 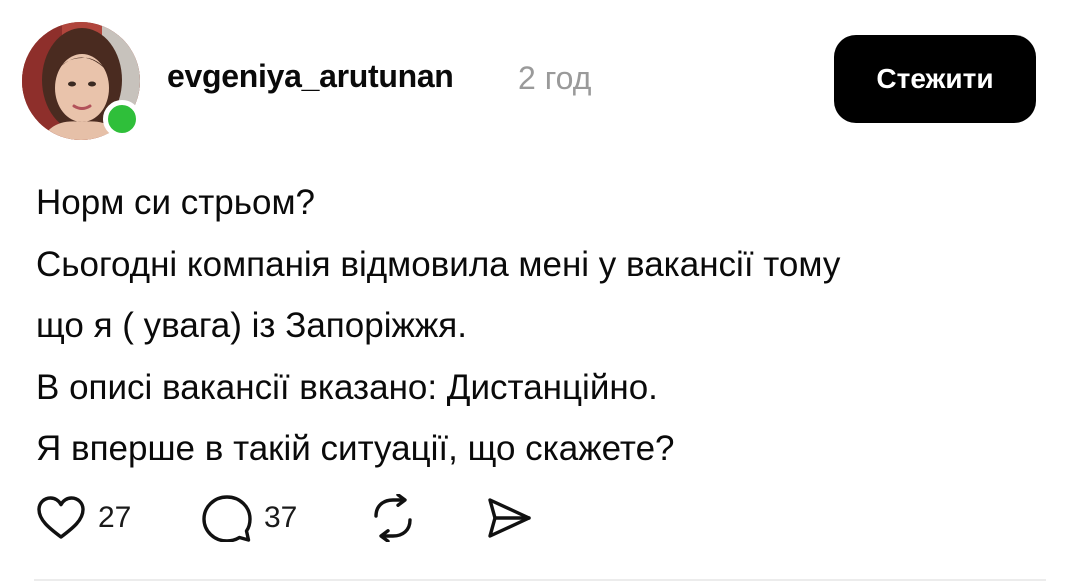 I want to click on post-line: В описі вакансії вказано: Дистанційно., so click(x=347, y=387).